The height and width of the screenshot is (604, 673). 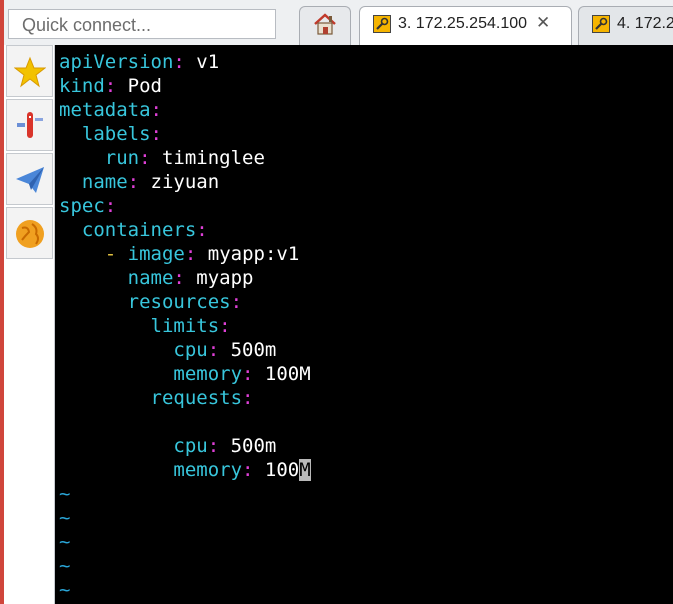 I want to click on yaml-key: spec, so click(x=82, y=206).